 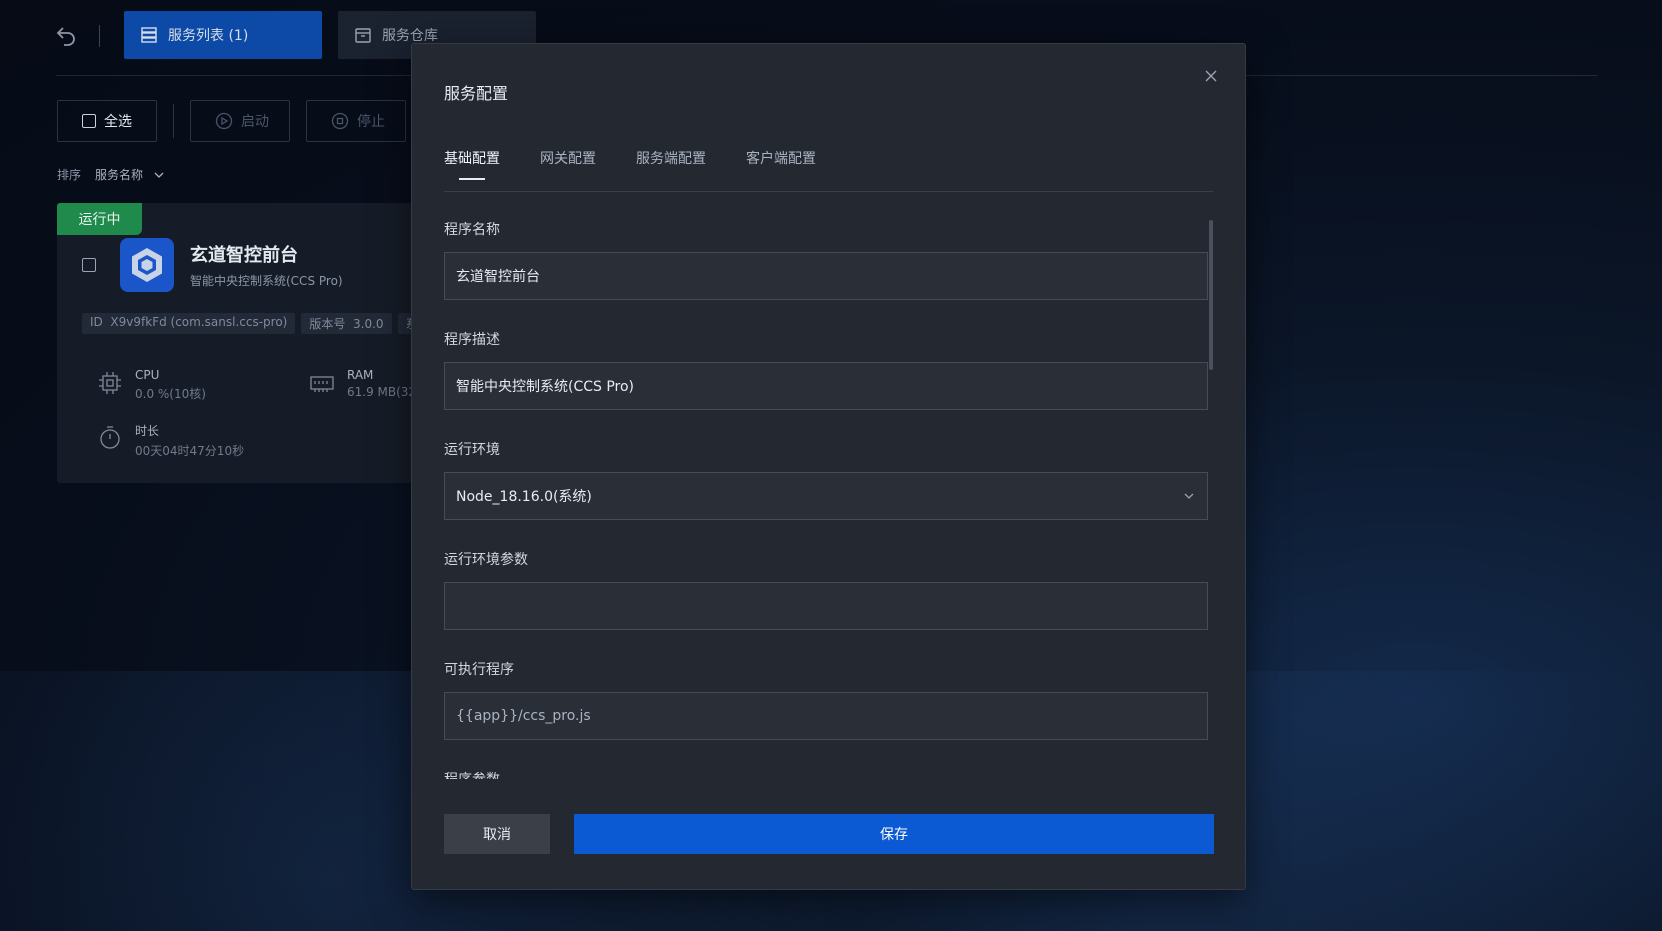 I want to click on program-name-input: 玄道智控前台, so click(x=826, y=276).